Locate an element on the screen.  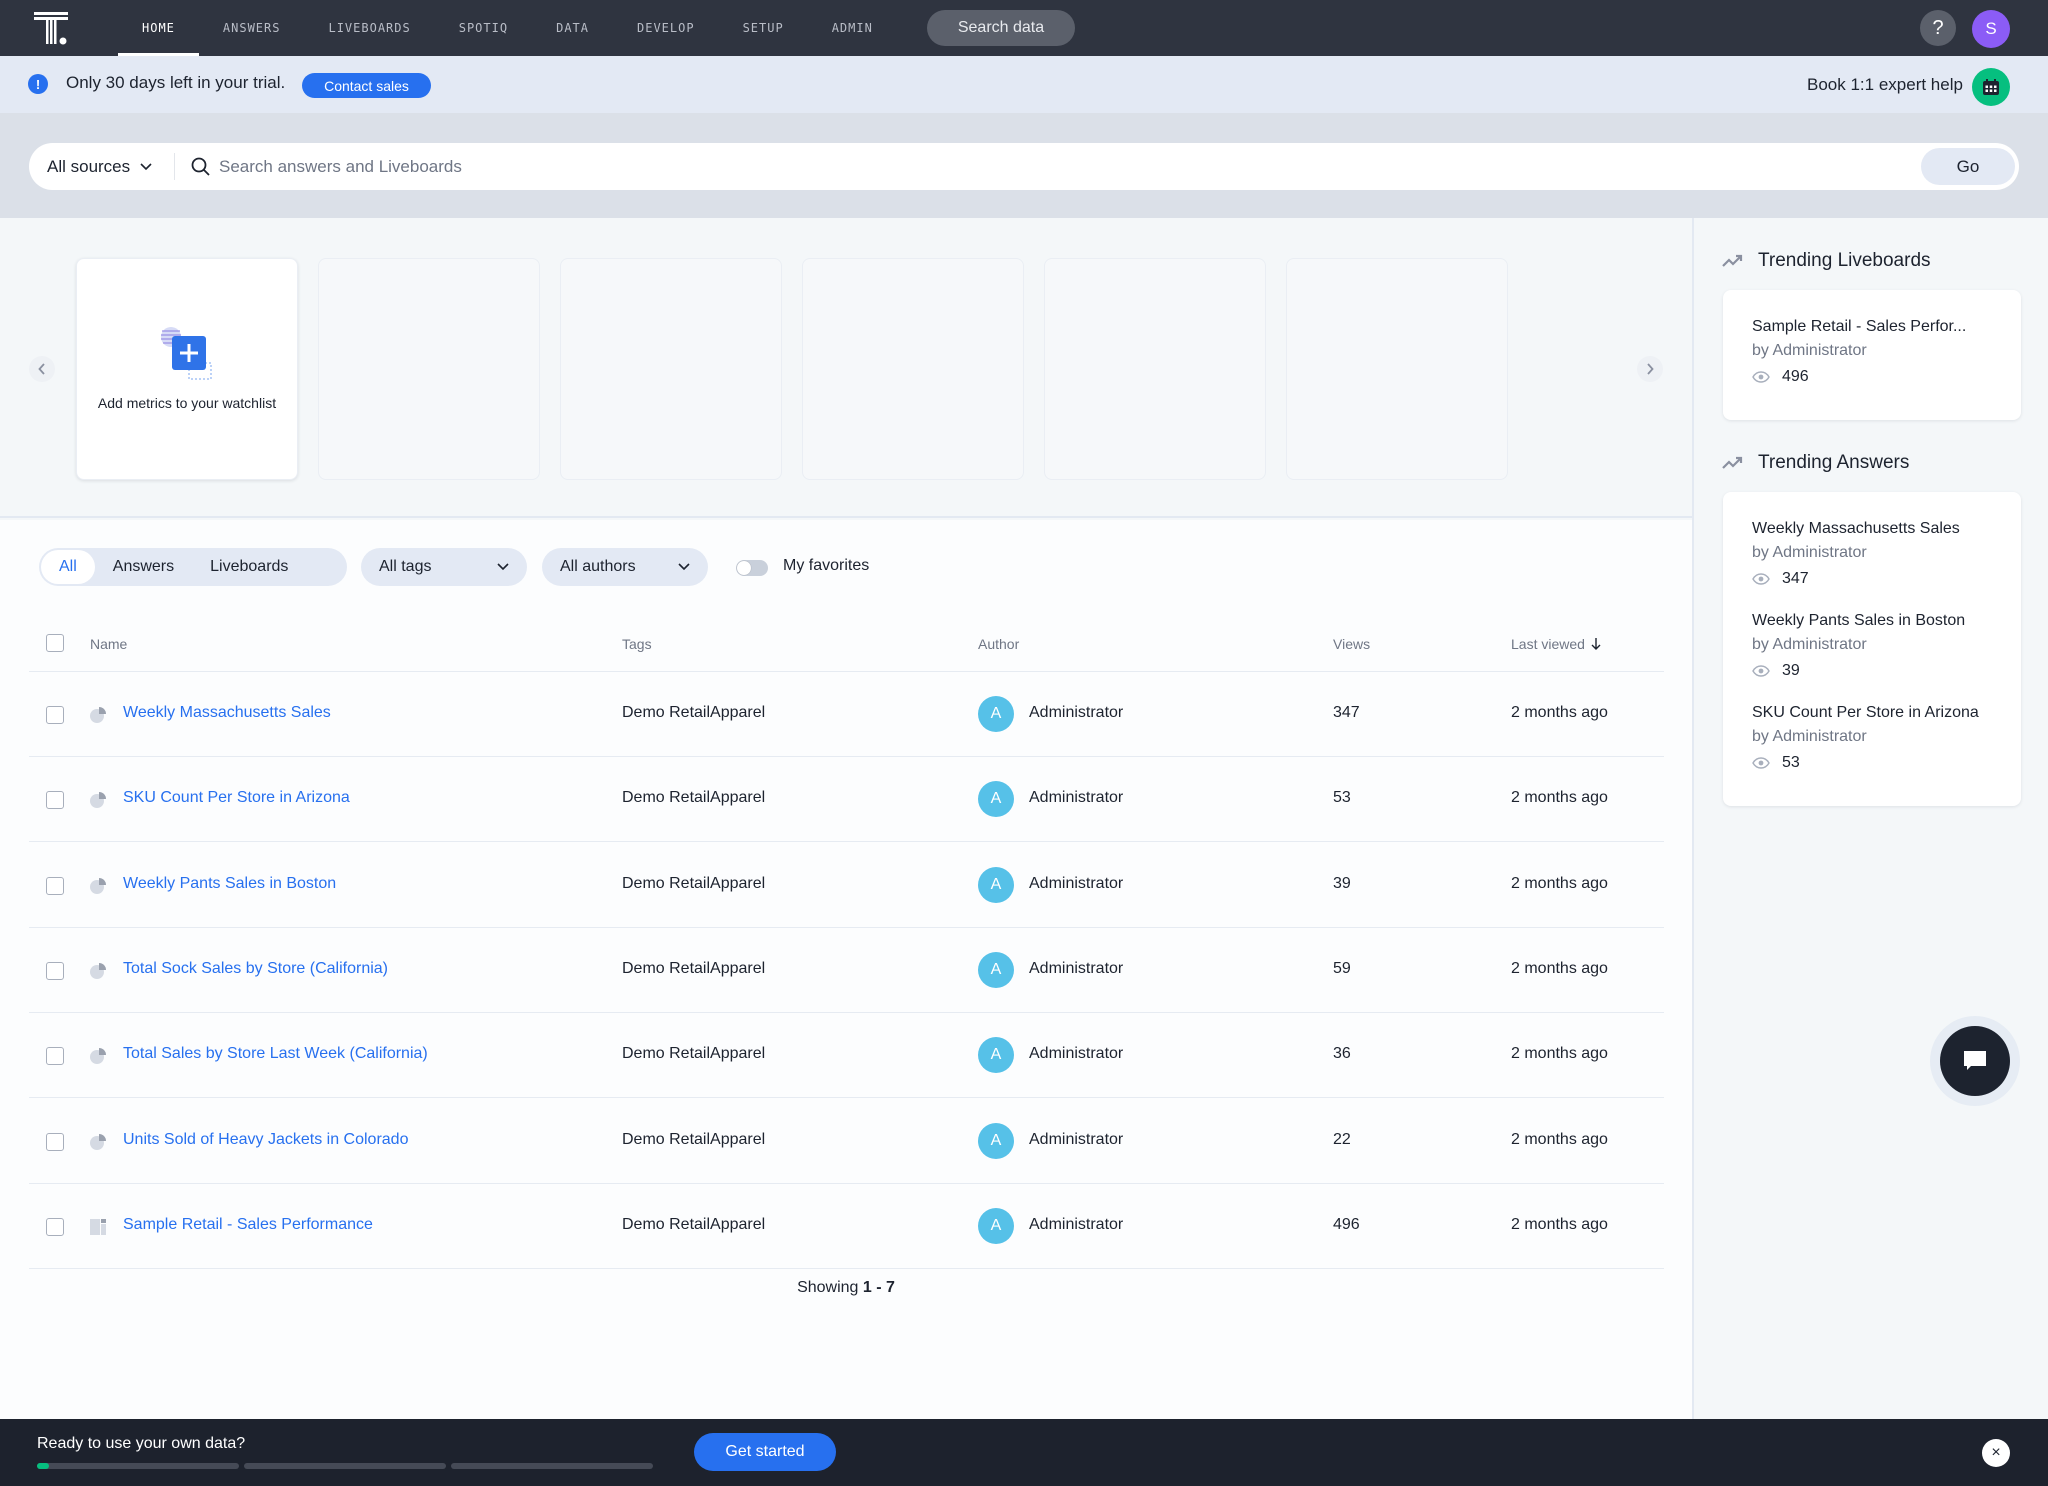
segment-liveboards: Liveboards is located at coordinates (249, 567).